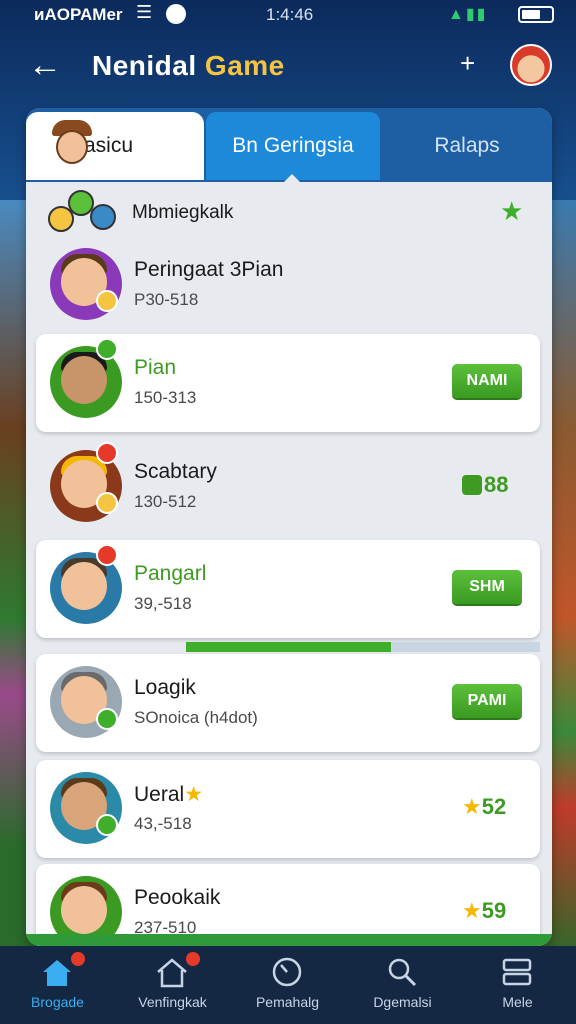 This screenshot has height=1024, width=576. What do you see at coordinates (467, 63) in the screenshot?
I see `add-icon: +` at bounding box center [467, 63].